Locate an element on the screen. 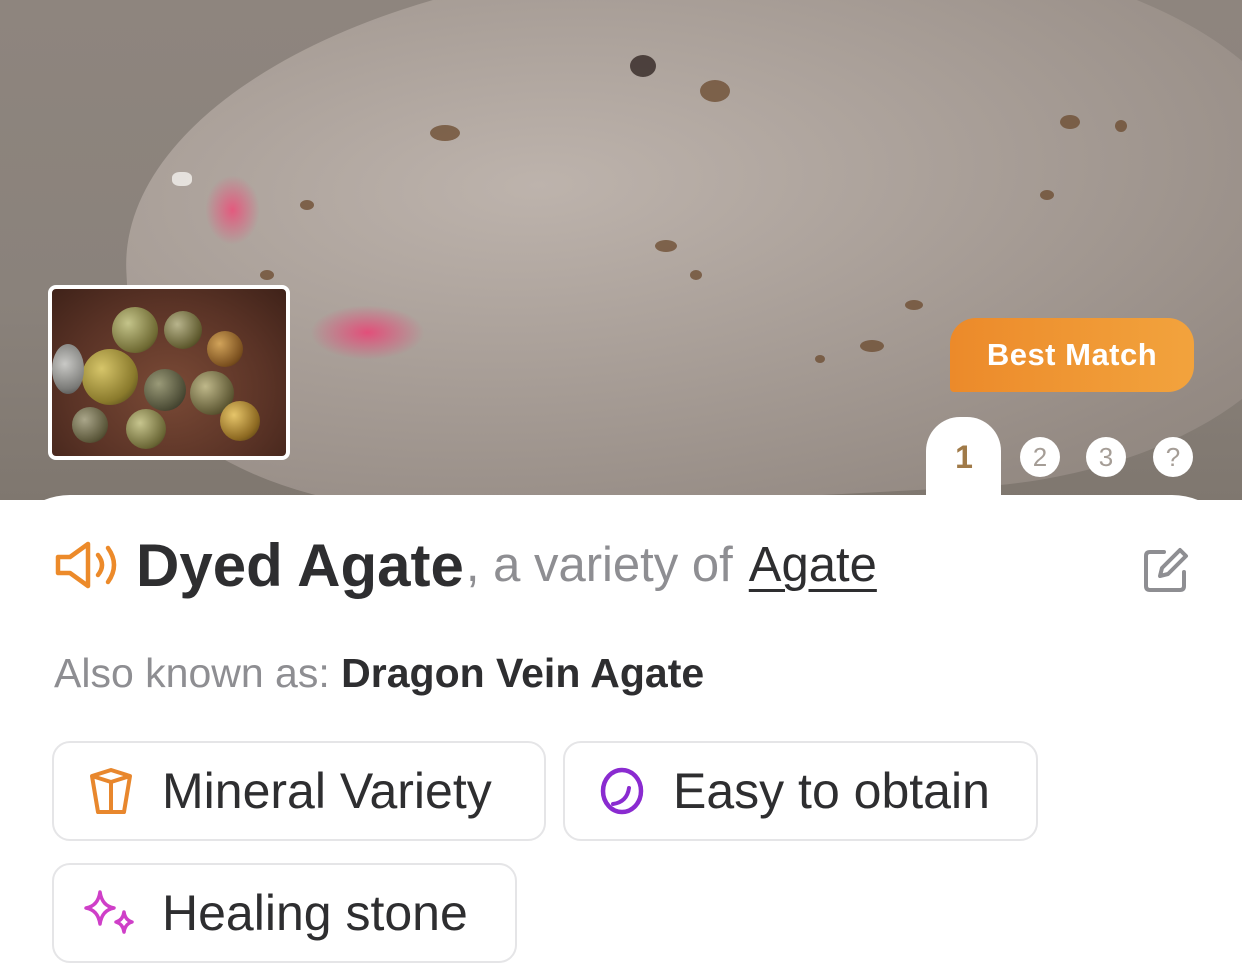 The image size is (1242, 970). tag-healing-stone: Healing stone is located at coordinates (284, 913).